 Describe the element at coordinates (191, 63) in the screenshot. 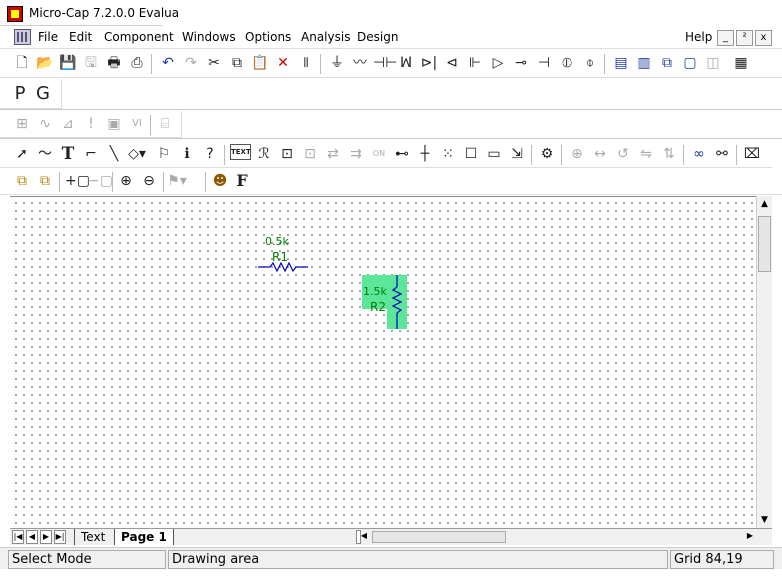

I see `redo-icon: ↷` at that location.